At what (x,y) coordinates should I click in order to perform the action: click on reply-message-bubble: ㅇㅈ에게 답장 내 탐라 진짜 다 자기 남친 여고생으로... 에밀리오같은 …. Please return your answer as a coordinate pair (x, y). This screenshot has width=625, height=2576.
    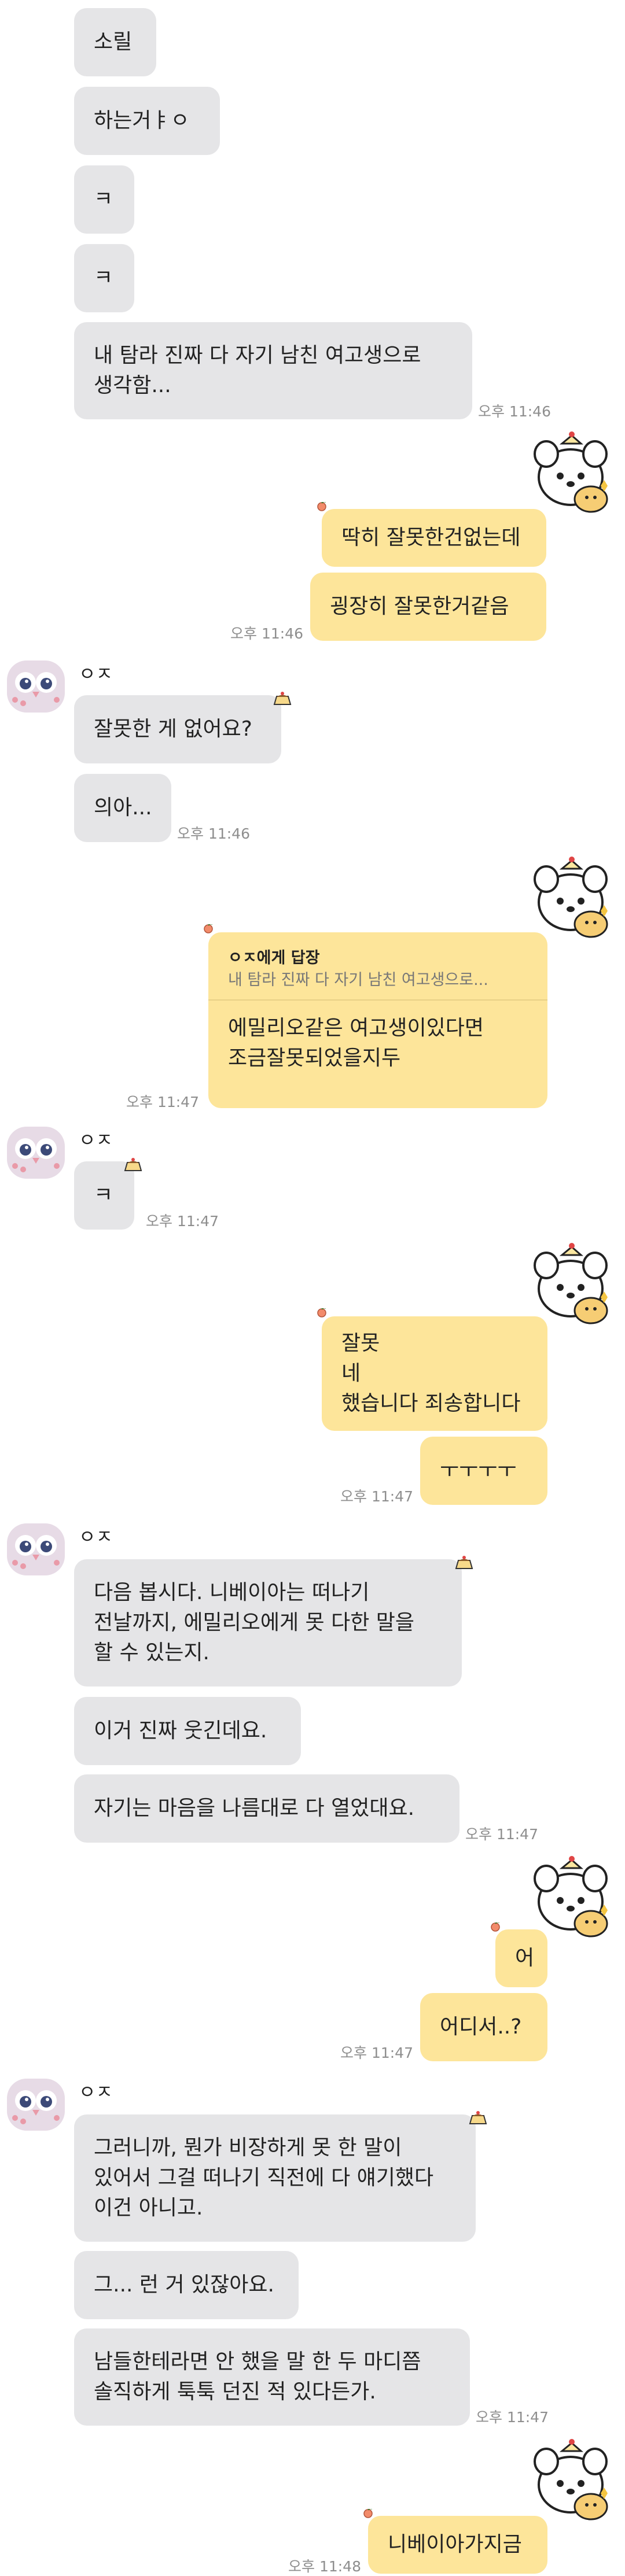
    Looking at the image, I should click on (377, 1020).